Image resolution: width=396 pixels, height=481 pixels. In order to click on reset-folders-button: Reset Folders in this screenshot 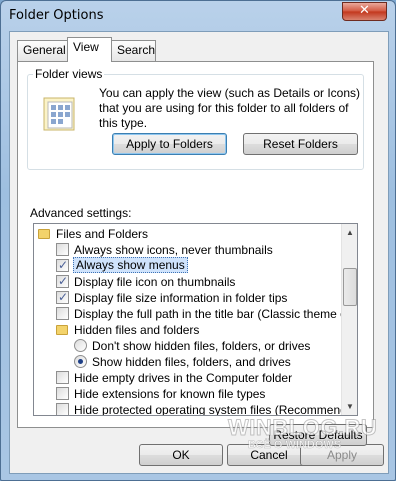, I will do `click(300, 144)`.